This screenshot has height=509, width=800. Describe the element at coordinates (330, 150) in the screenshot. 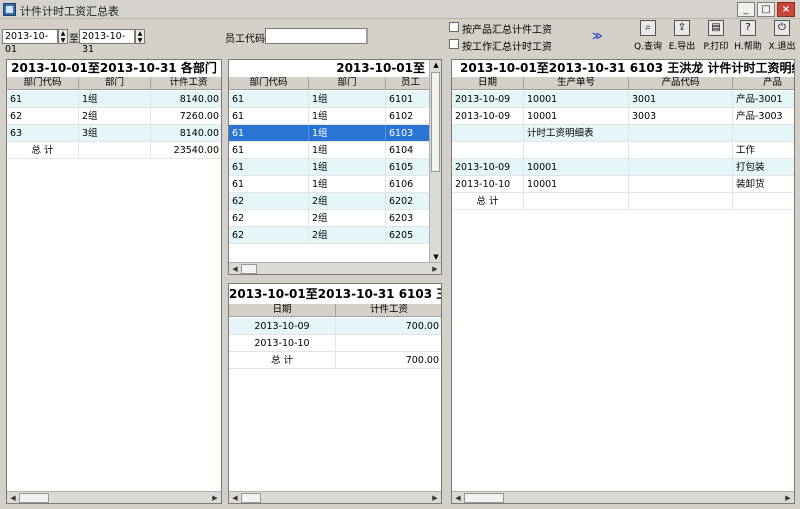

I see `table-row: 61 1组 6104` at that location.